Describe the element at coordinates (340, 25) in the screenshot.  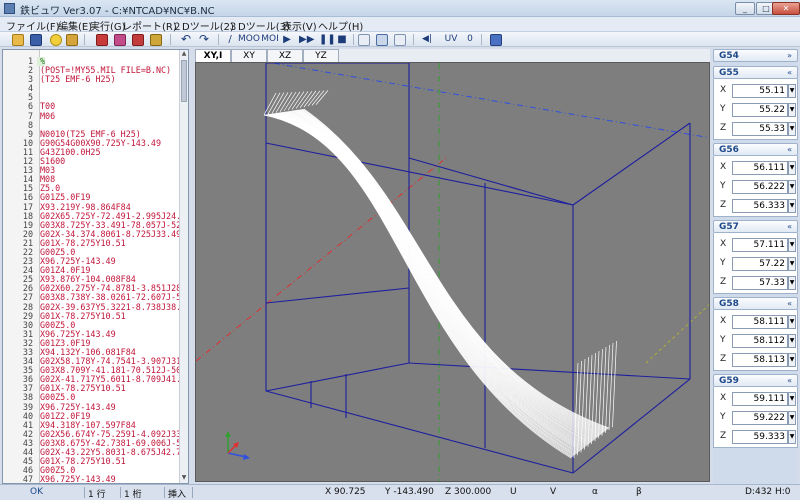
I see `menu-help: ヘルプ(H)` at that location.